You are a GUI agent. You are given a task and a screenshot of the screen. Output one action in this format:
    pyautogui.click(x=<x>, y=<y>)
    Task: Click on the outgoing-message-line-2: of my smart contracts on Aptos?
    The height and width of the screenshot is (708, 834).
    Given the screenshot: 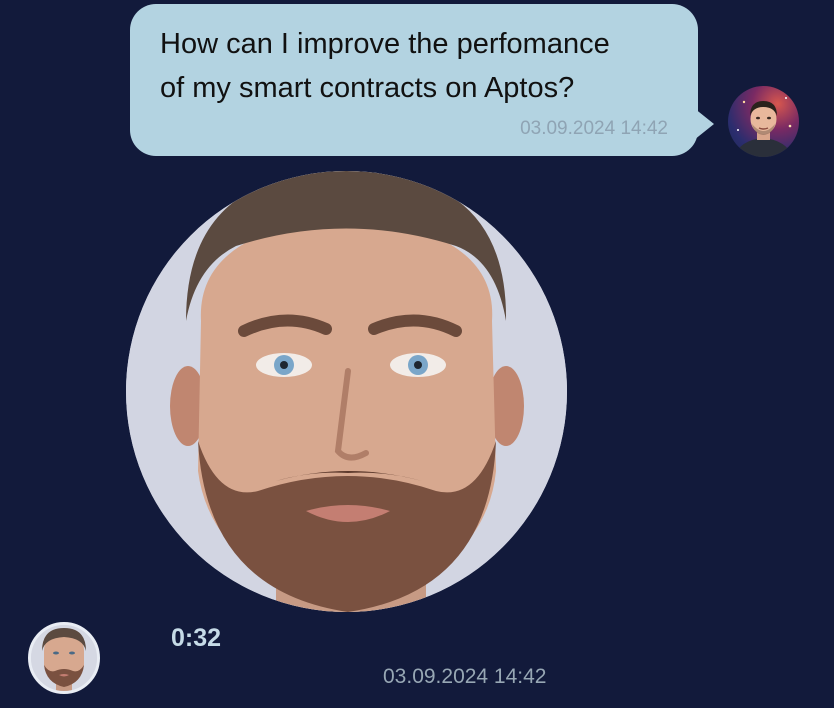 What is the action you would take?
    pyautogui.click(x=367, y=88)
    